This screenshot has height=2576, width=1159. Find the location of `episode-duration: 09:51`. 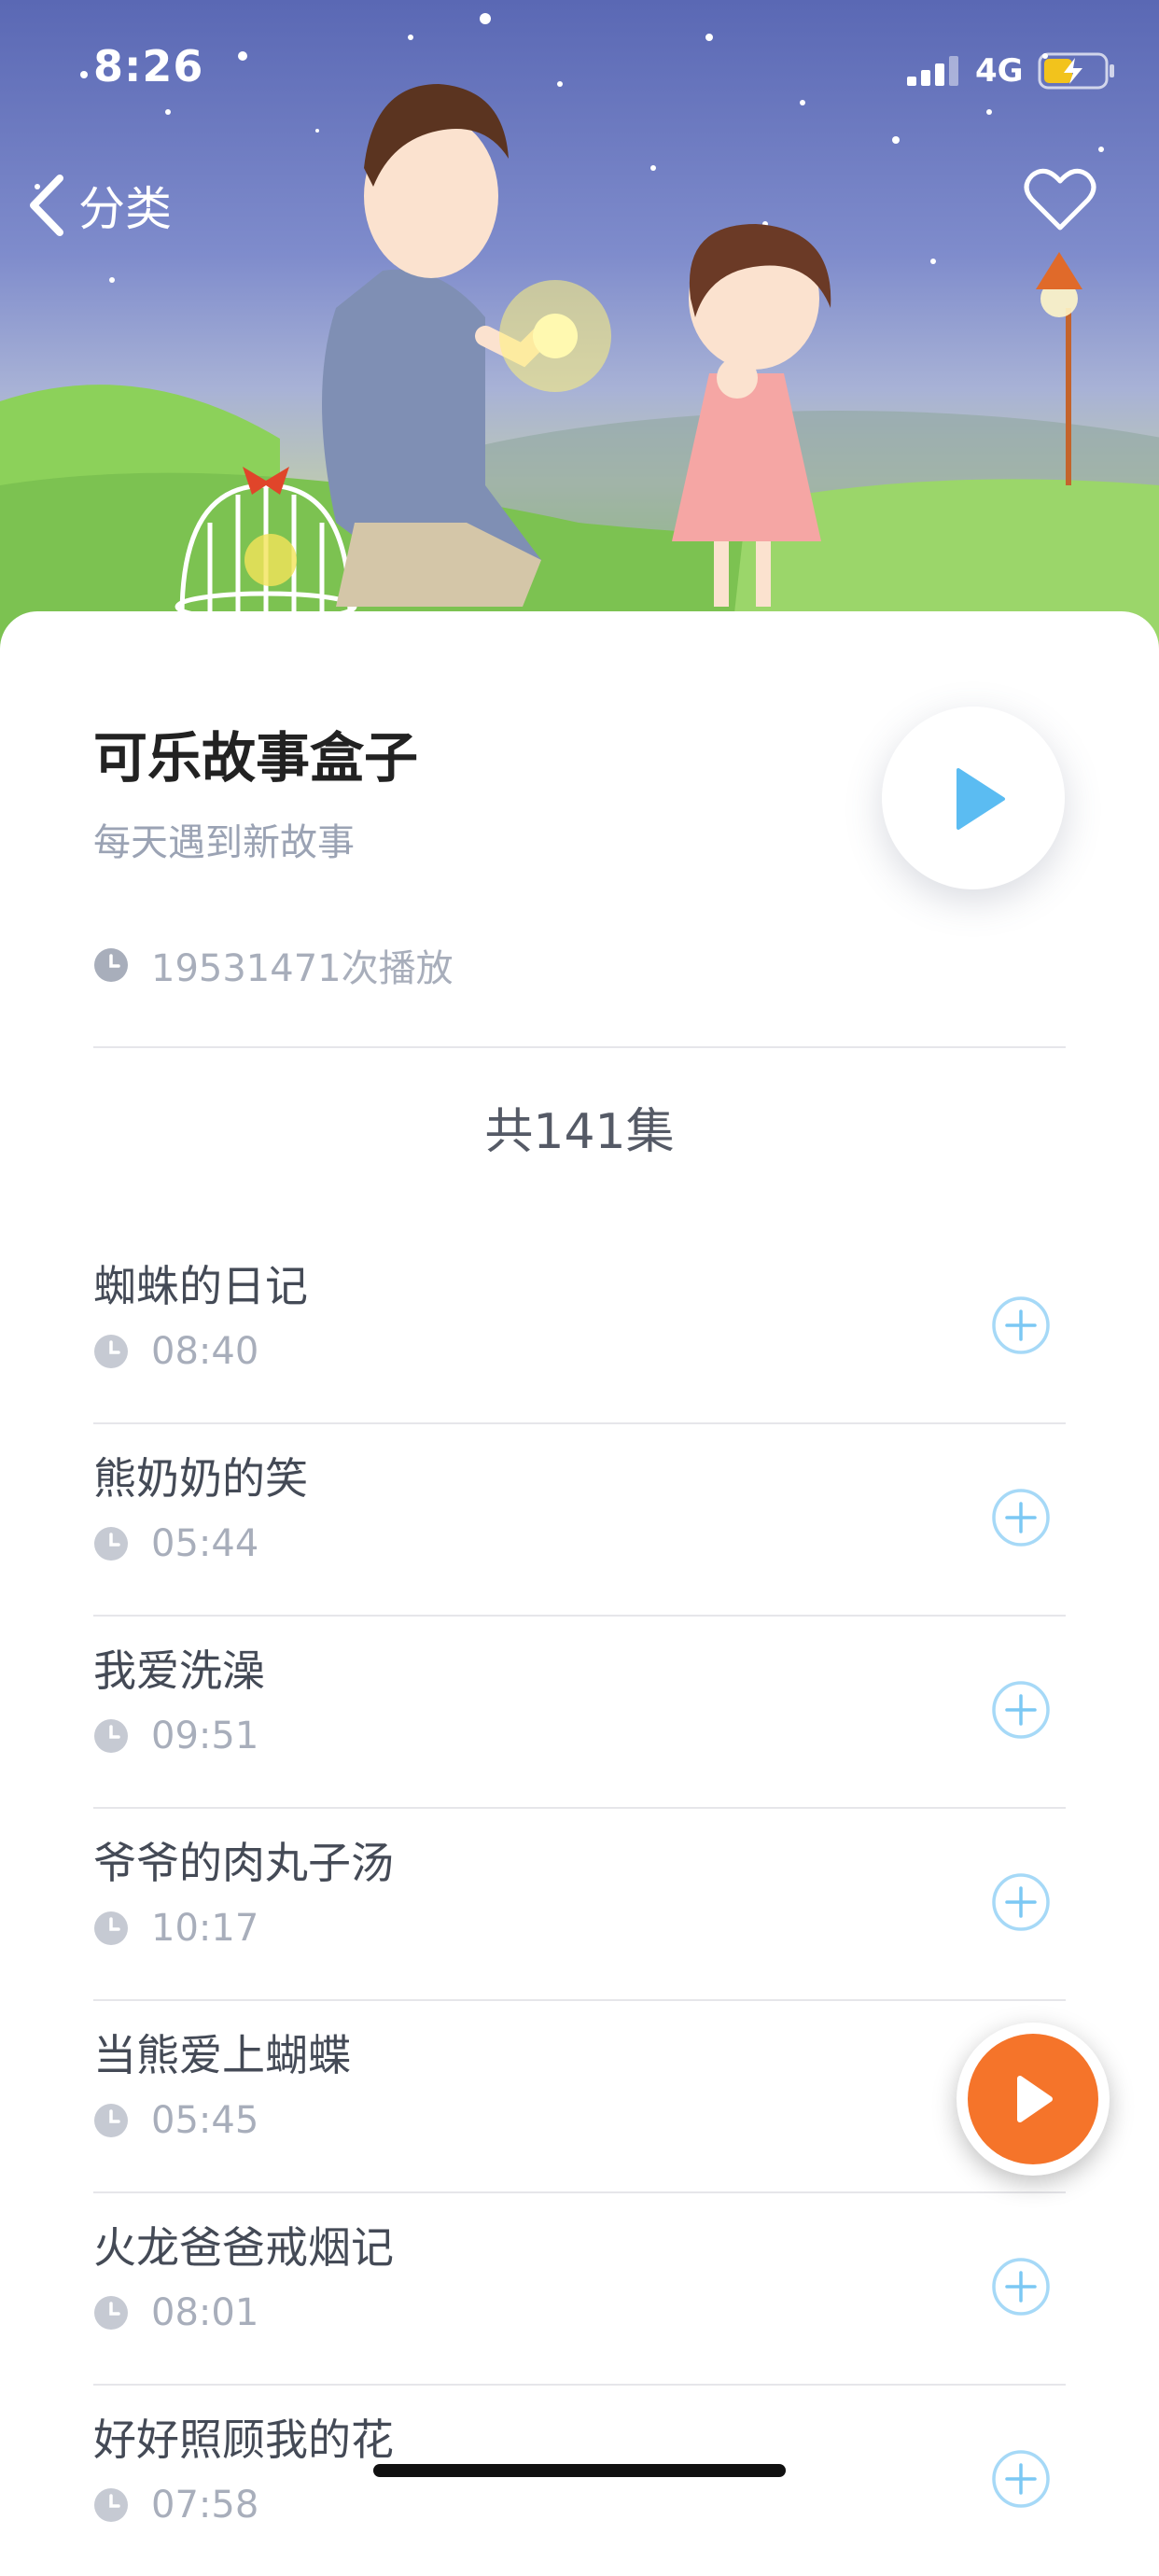

episode-duration: 09:51 is located at coordinates (175, 1736).